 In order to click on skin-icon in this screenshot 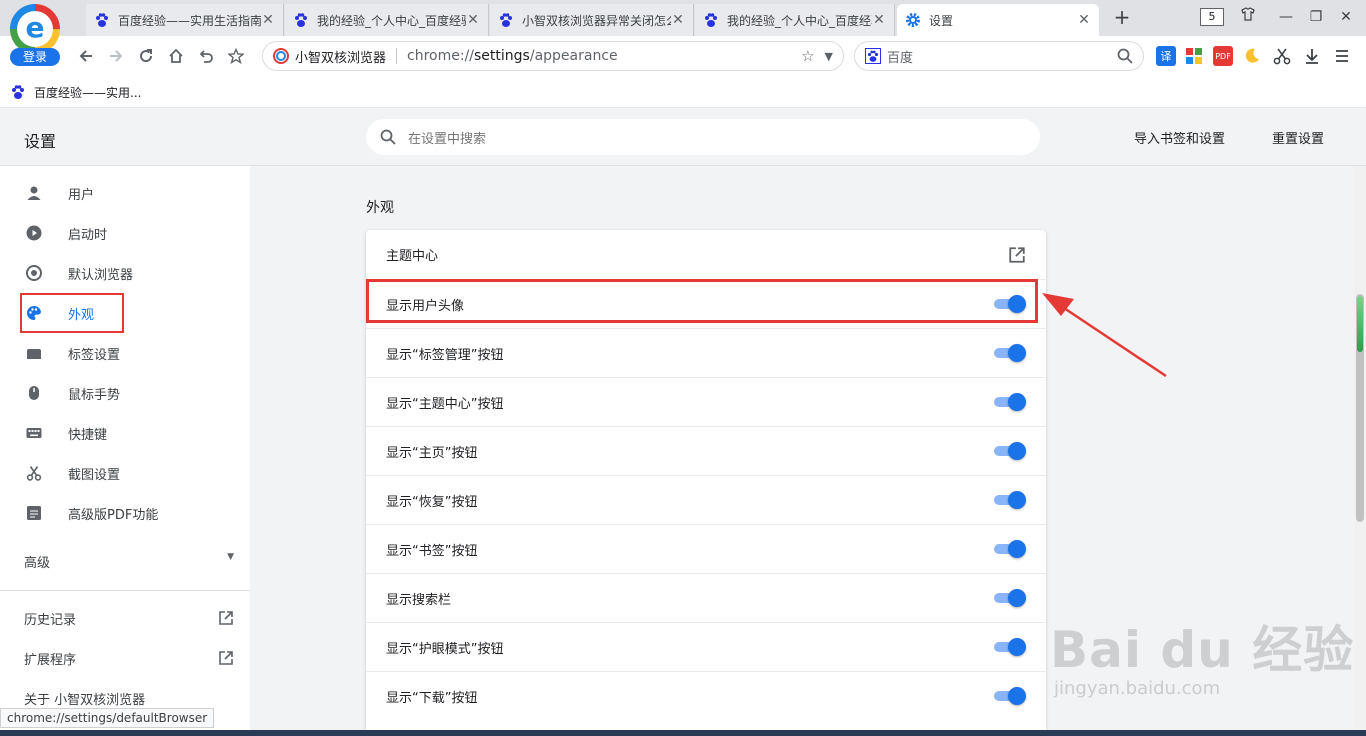, I will do `click(1248, 18)`.